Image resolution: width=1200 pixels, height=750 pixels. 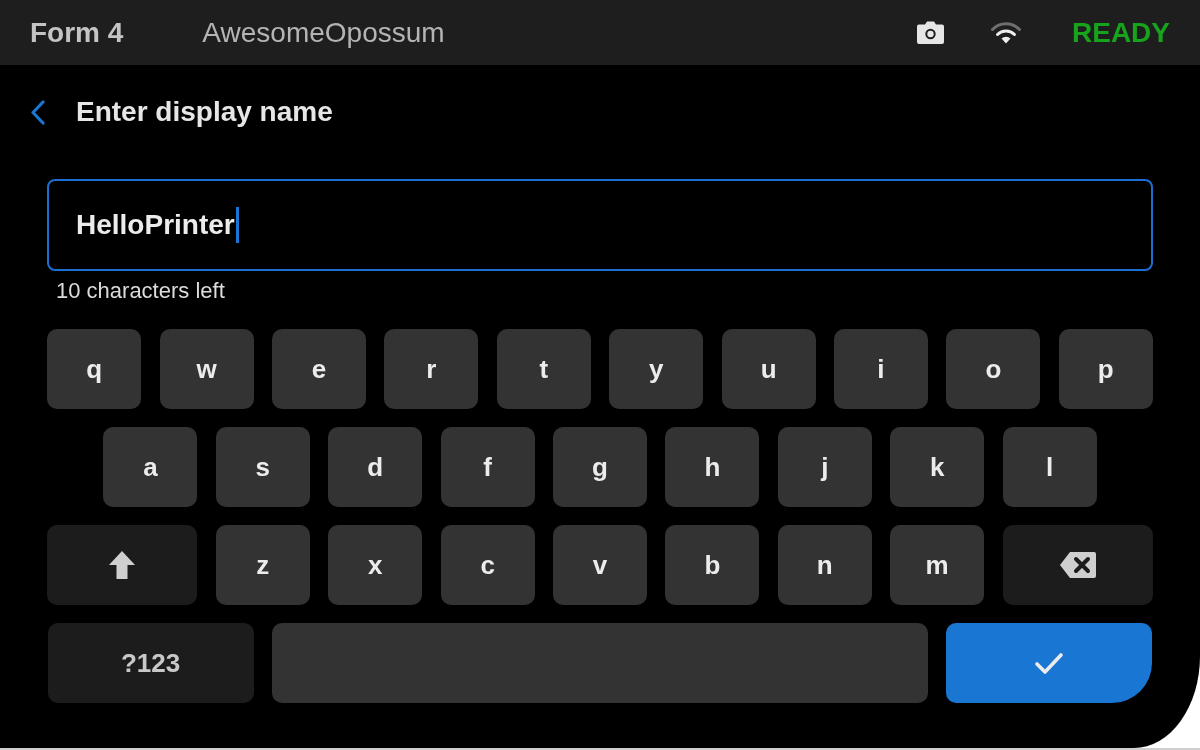 I want to click on checkmark-icon, so click(x=1049, y=663).